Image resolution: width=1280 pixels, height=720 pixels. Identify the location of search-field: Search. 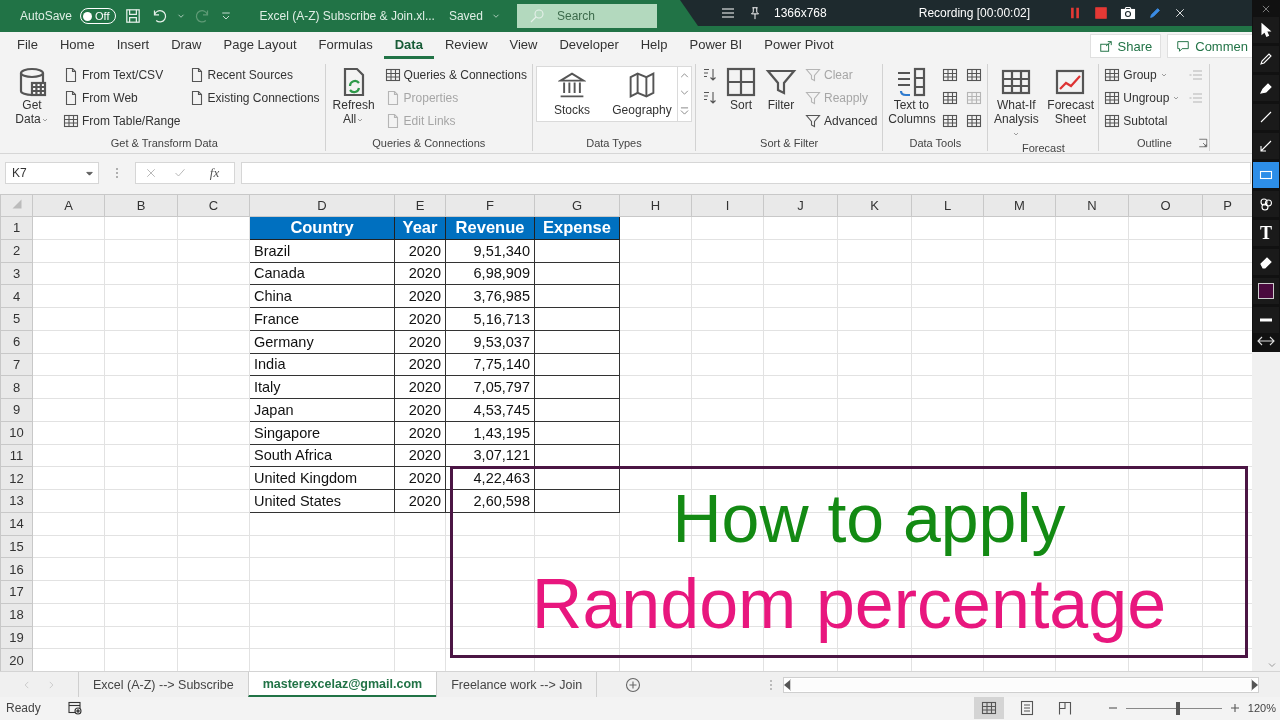
(586, 16).